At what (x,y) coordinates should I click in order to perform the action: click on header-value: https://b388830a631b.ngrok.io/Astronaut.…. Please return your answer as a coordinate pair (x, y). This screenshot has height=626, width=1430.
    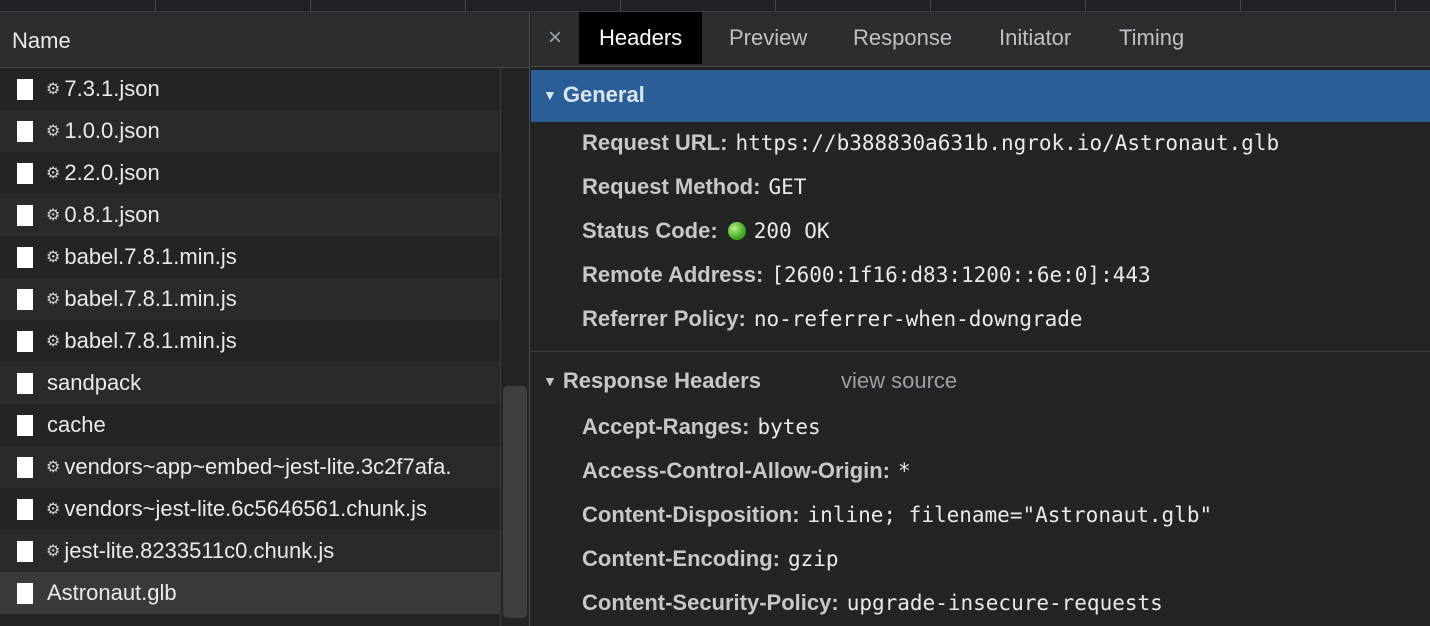
    Looking at the image, I should click on (1007, 143).